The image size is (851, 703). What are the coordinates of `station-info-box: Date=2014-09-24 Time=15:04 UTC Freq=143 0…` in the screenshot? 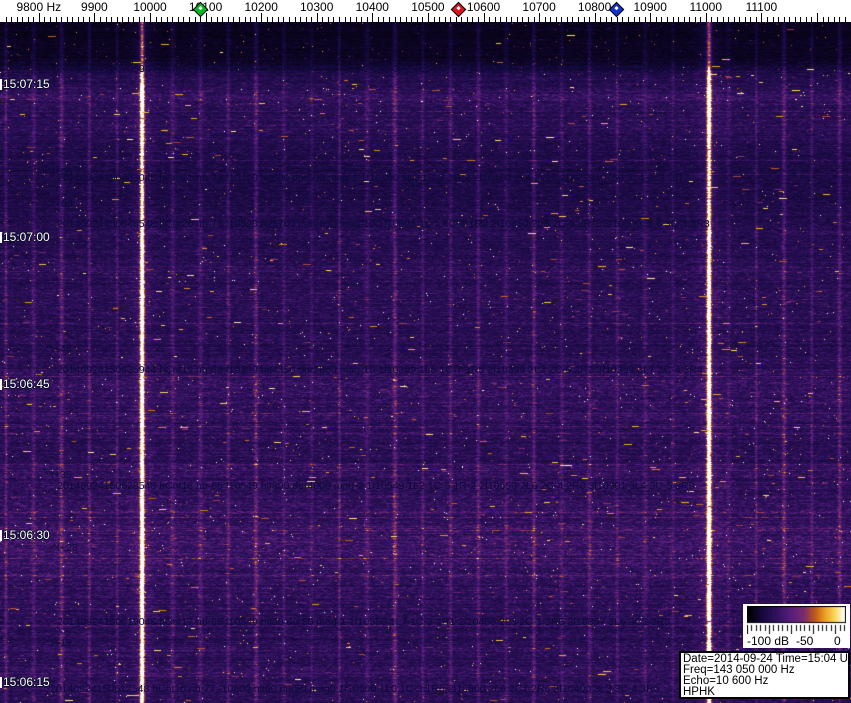 It's located at (765, 675).